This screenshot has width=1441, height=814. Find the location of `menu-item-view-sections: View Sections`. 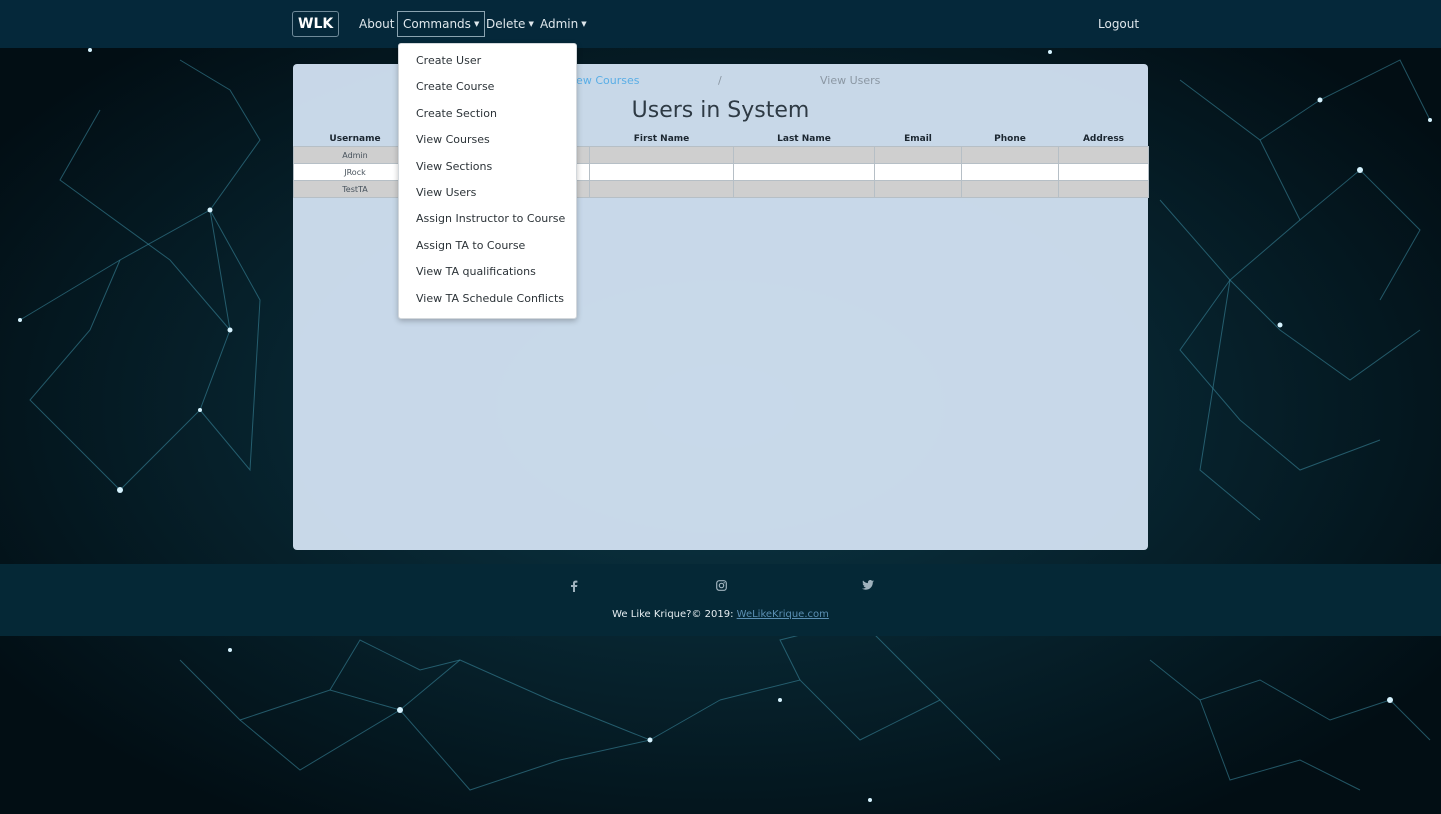

menu-item-view-sections: View Sections is located at coordinates (487, 167).